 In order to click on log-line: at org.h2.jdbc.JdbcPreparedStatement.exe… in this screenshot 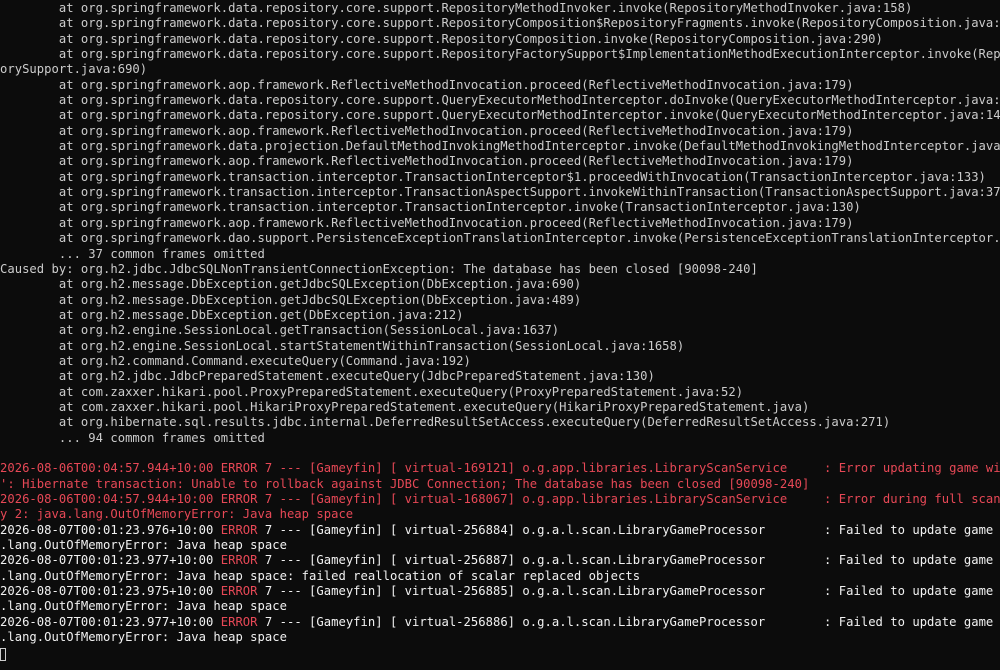, I will do `click(327, 376)`.